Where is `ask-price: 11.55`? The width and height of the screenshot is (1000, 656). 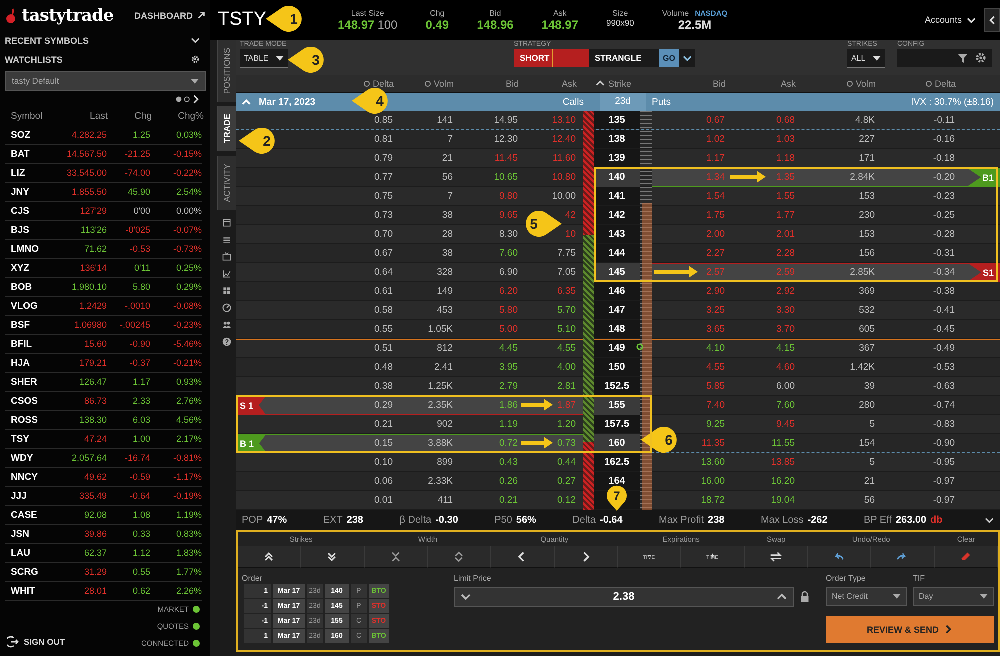
ask-price: 11.55 is located at coordinates (783, 443).